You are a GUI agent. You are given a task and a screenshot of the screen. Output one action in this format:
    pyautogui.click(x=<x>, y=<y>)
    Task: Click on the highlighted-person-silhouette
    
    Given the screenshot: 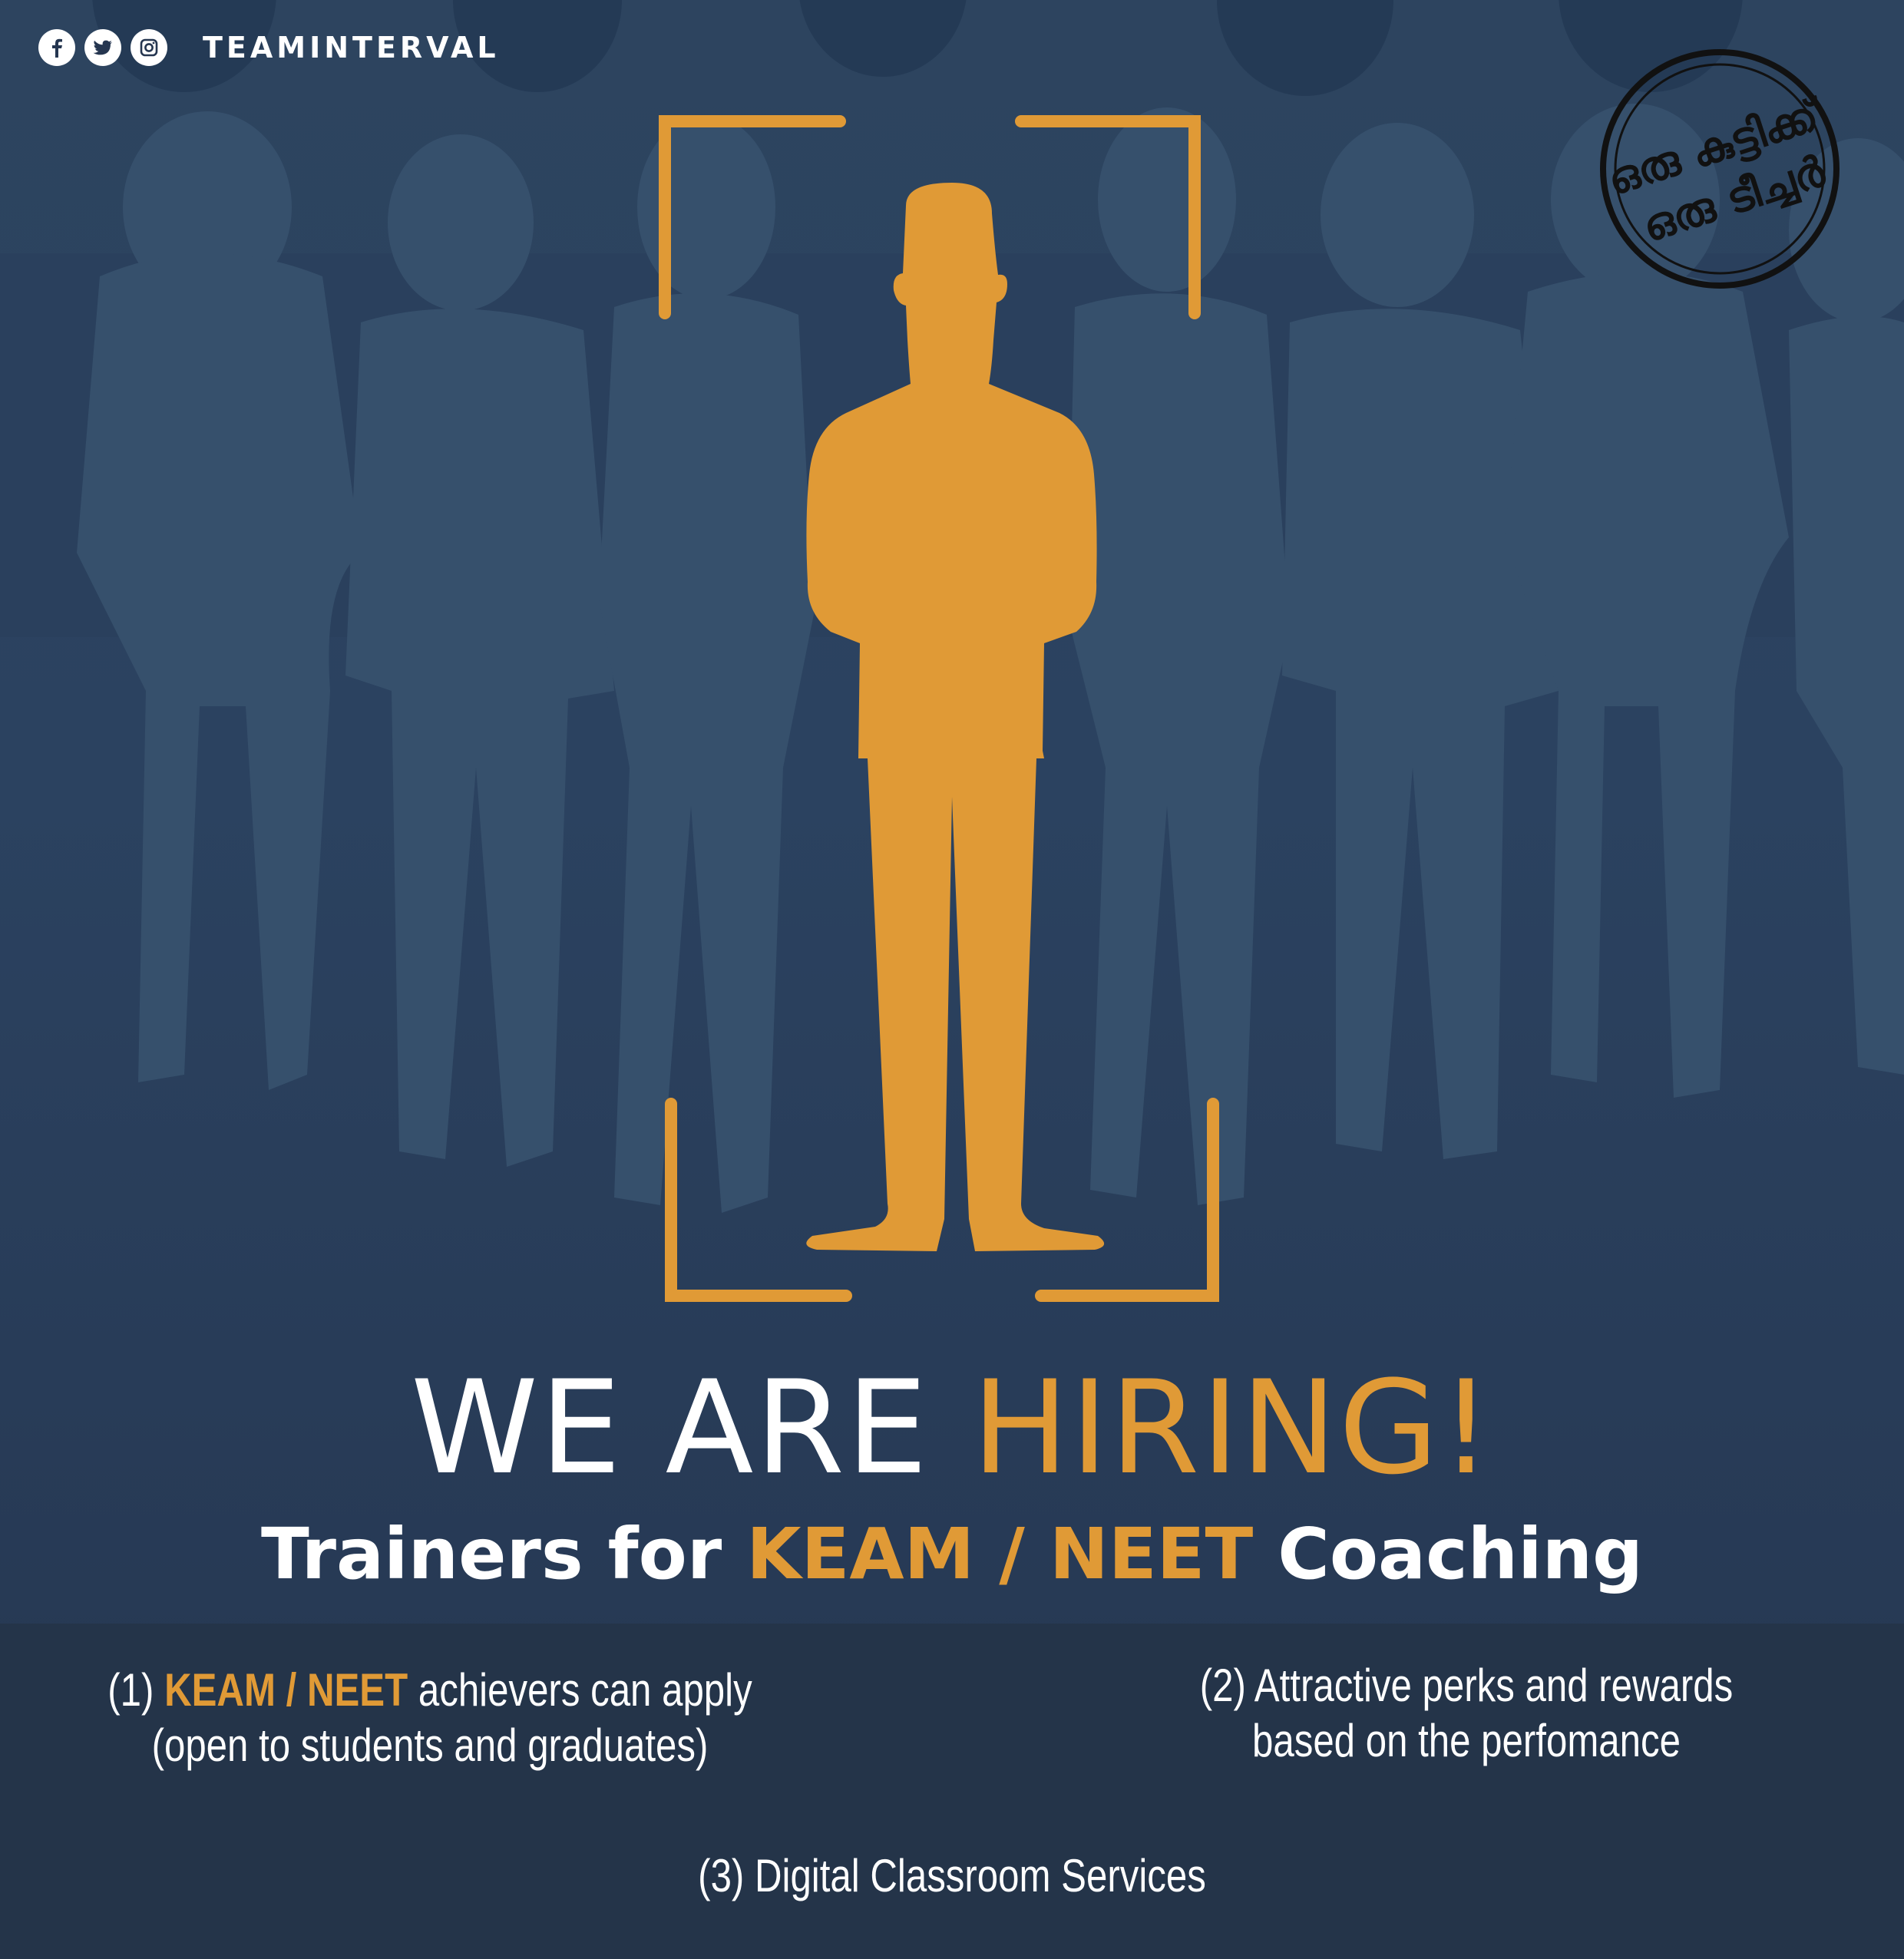 What is the action you would take?
    pyautogui.click(x=955, y=717)
    